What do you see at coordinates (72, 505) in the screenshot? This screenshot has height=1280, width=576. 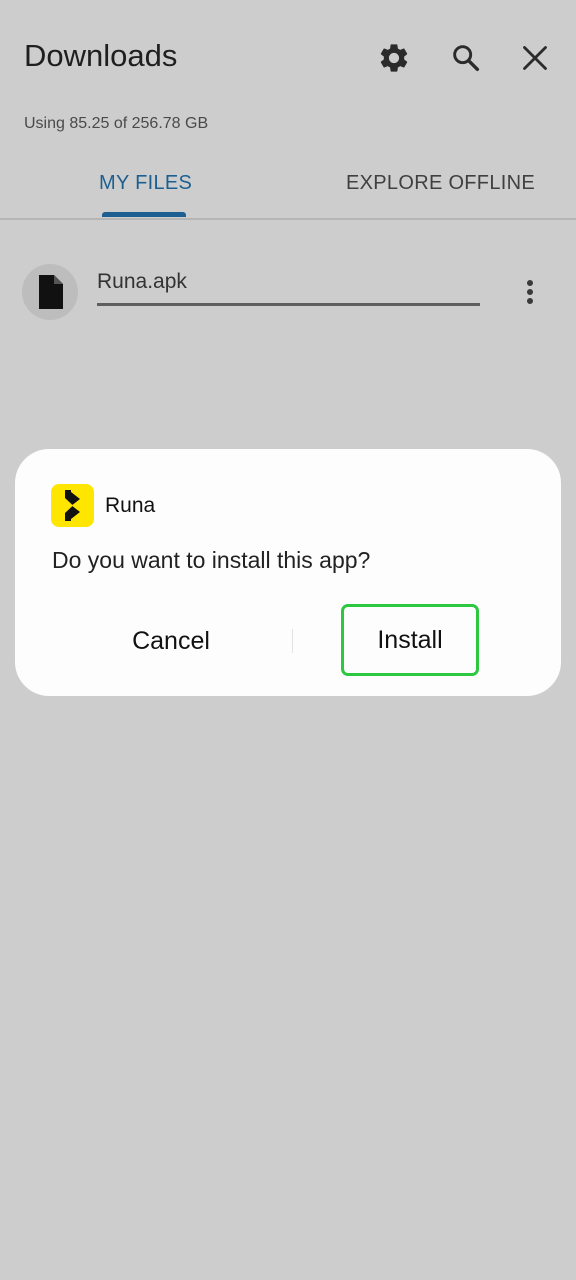 I see `runa-app-icon` at bounding box center [72, 505].